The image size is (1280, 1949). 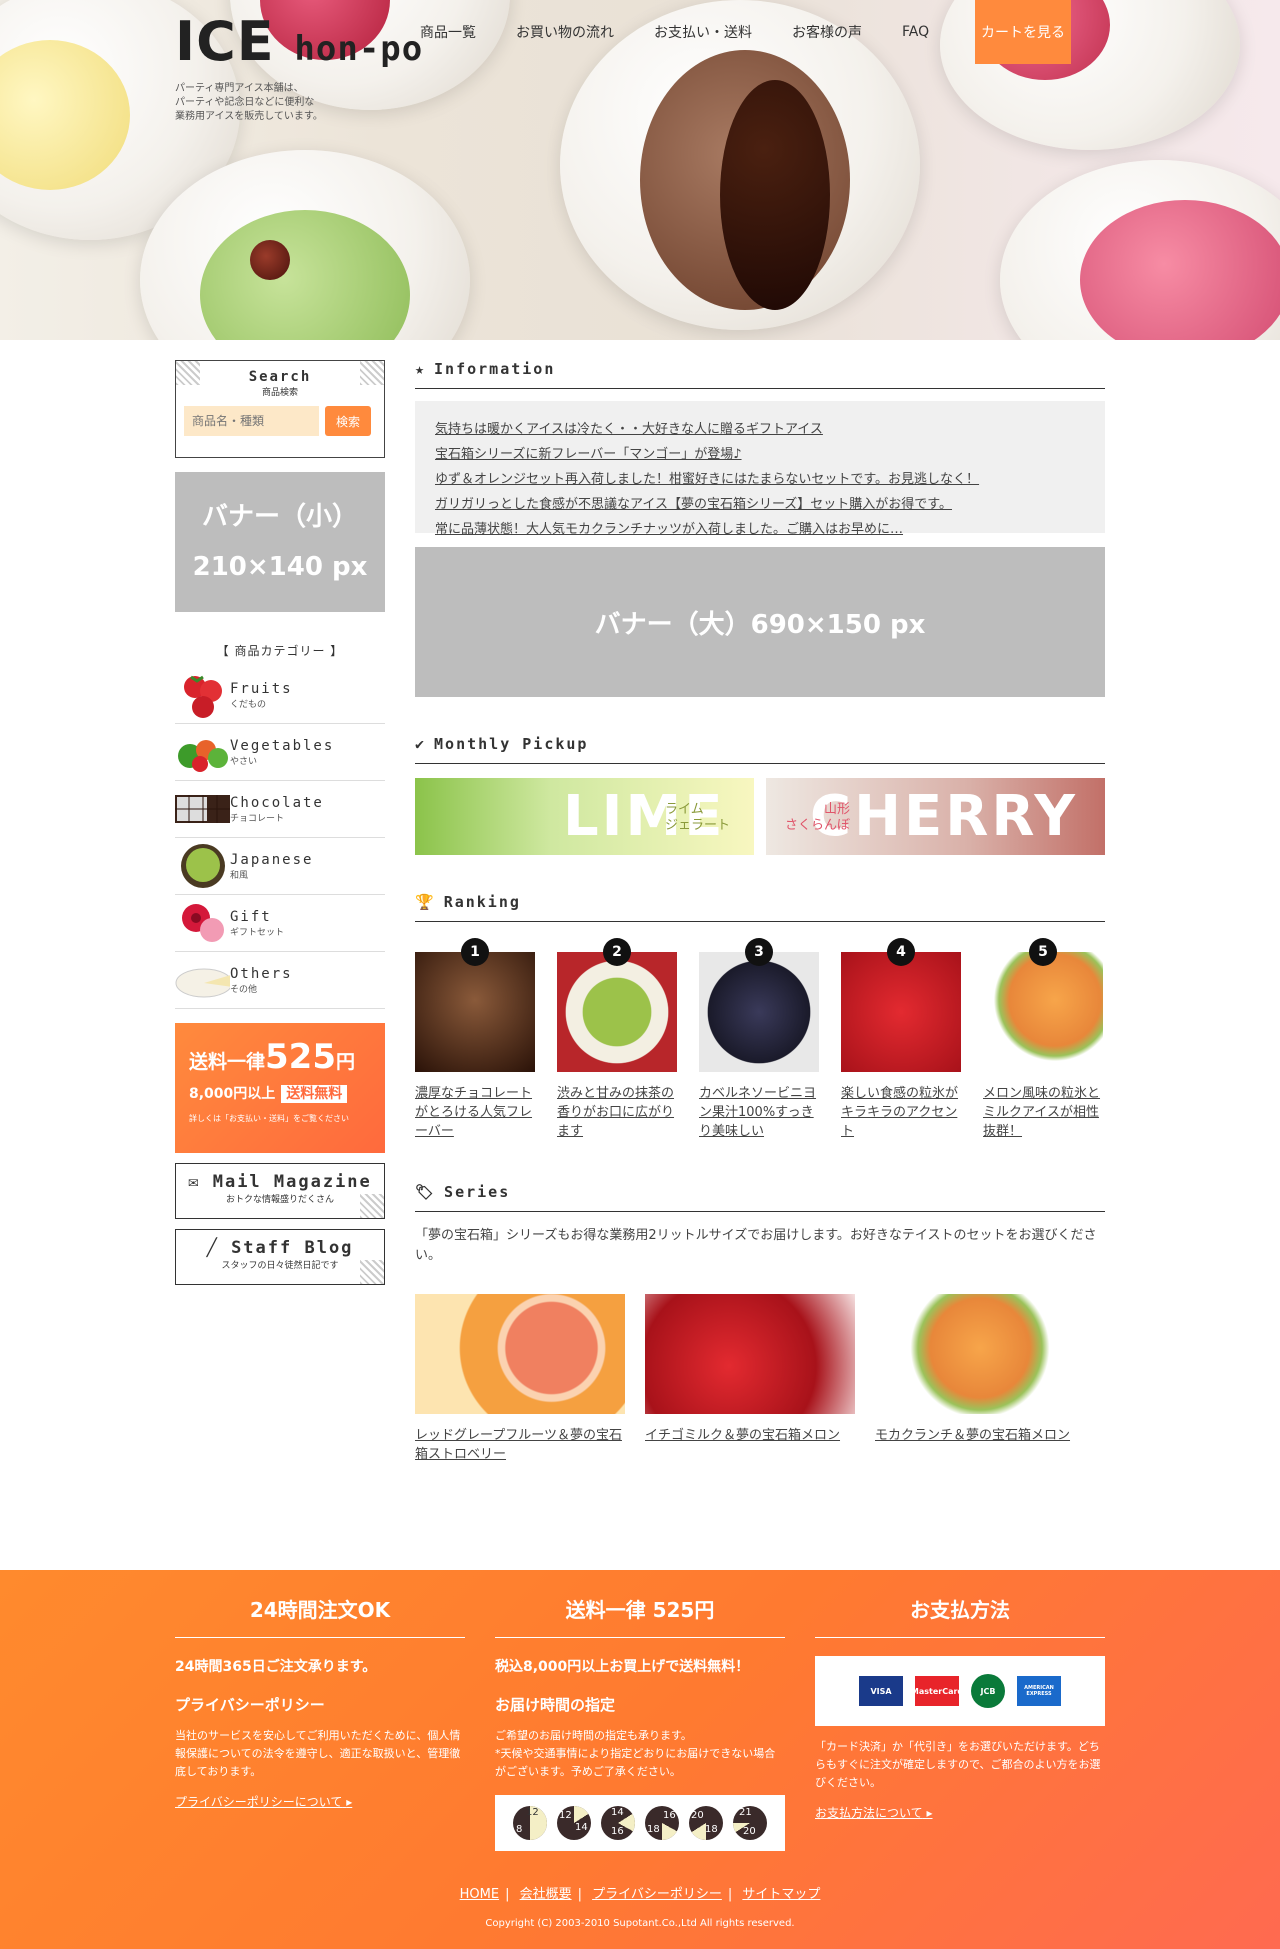 I want to click on mail-magazine-link: ✉ Mail Magazine おトクな情報盛りだくさん, so click(x=280, y=1191).